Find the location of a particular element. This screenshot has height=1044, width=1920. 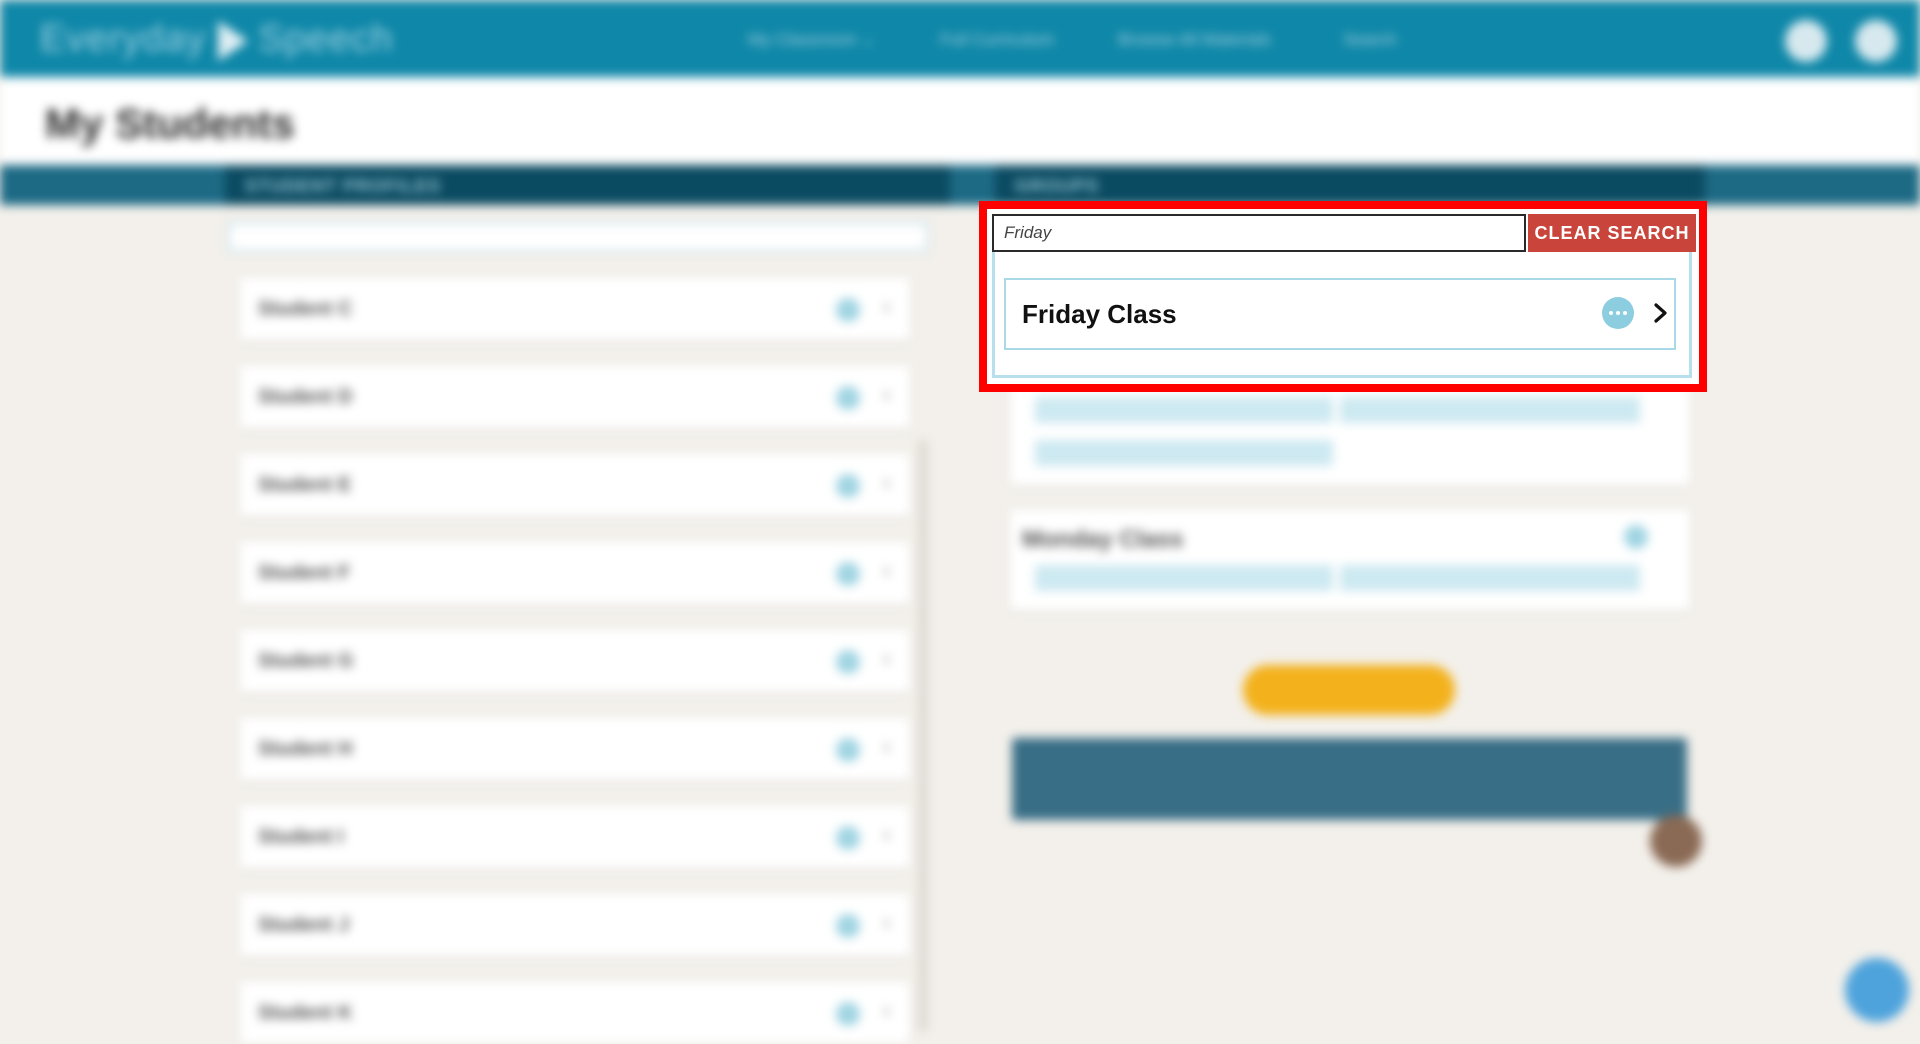

logo-text-right: Speech is located at coordinates (326, 39).